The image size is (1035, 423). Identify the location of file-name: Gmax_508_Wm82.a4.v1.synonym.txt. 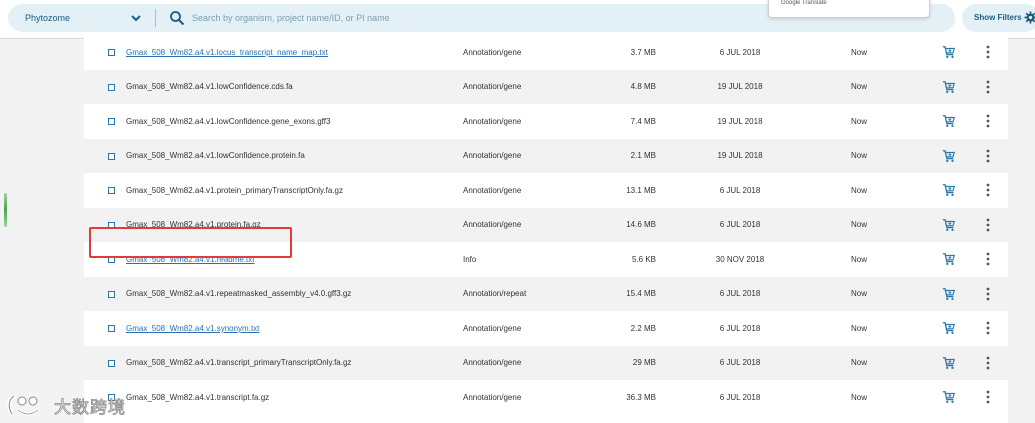
(192, 328).